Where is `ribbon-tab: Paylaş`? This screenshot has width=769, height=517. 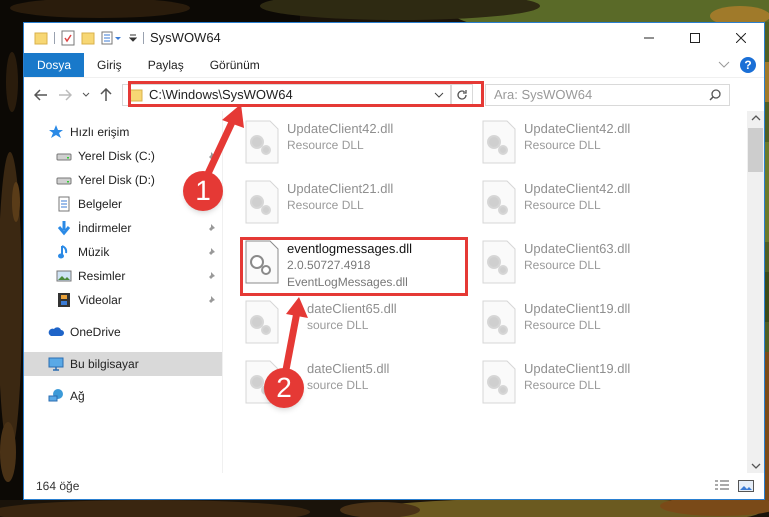 ribbon-tab: Paylaş is located at coordinates (165, 65).